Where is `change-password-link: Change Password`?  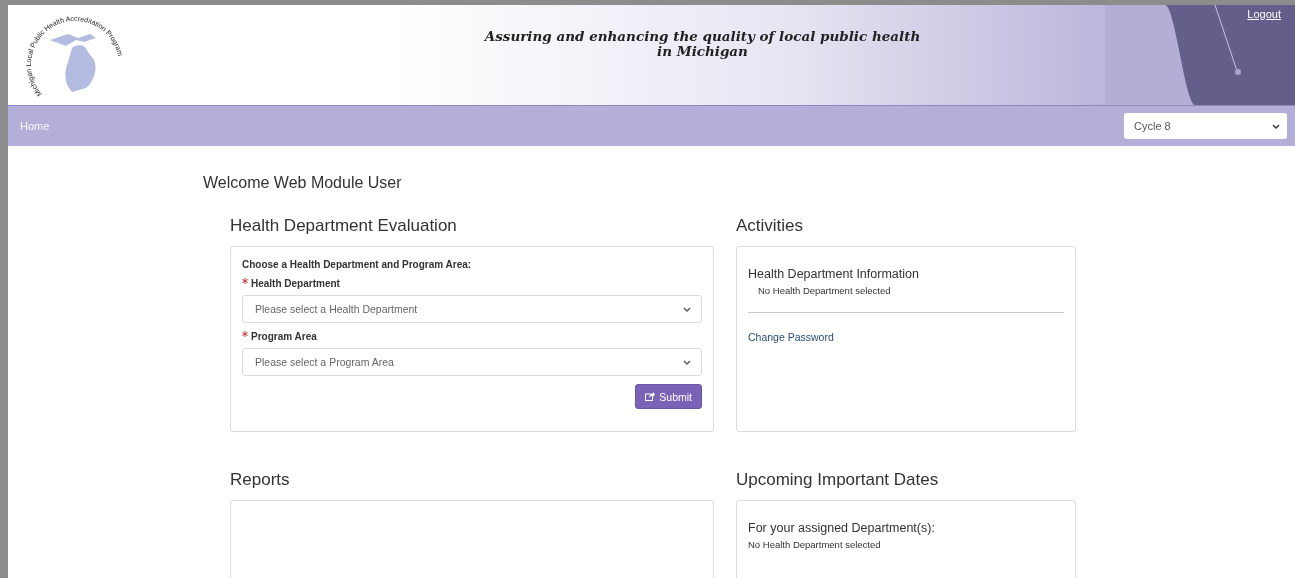
change-password-link: Change Password is located at coordinates (791, 337).